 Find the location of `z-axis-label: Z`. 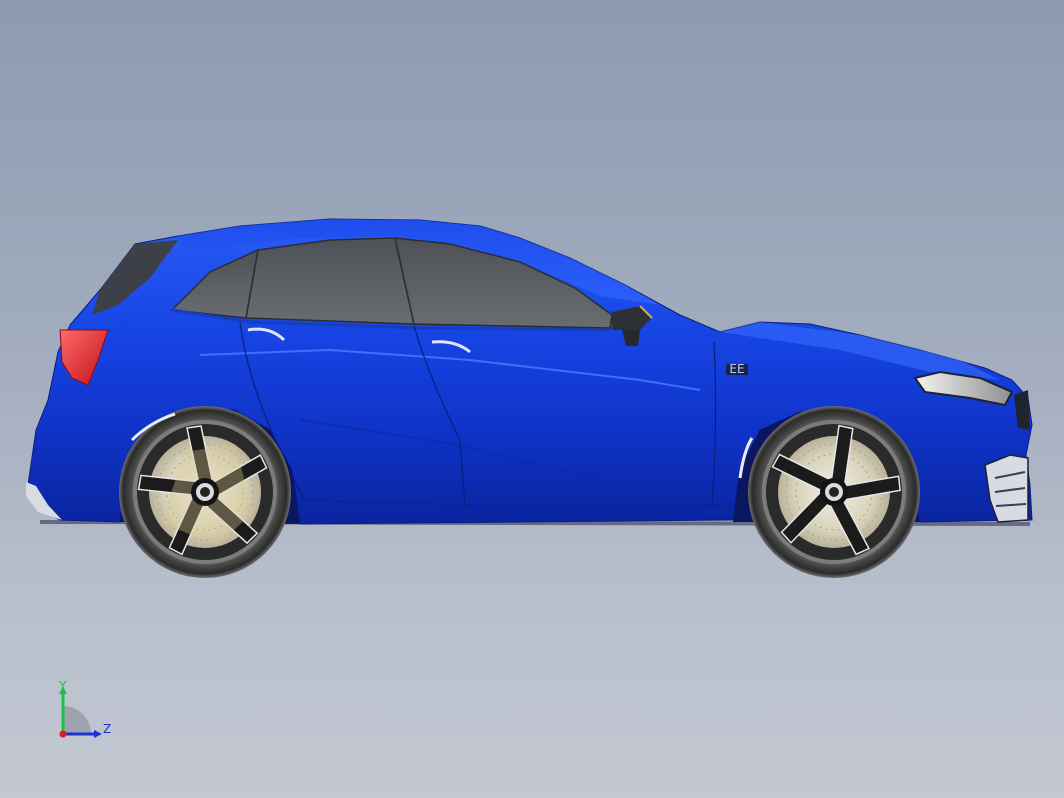

z-axis-label: Z is located at coordinates (107, 729).